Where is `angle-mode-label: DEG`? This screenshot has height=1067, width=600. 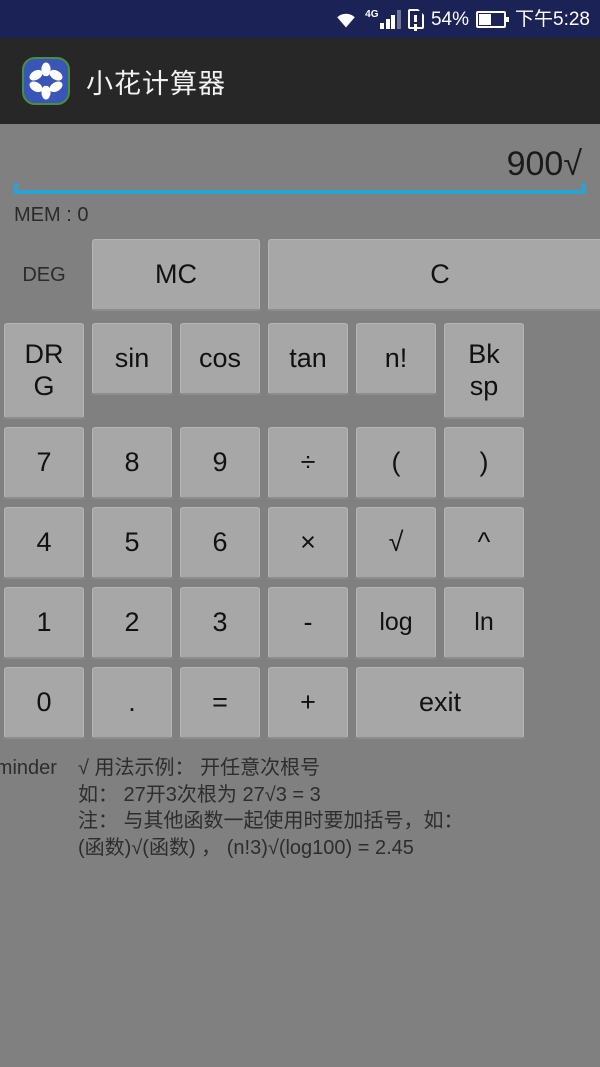 angle-mode-label: DEG is located at coordinates (44, 274).